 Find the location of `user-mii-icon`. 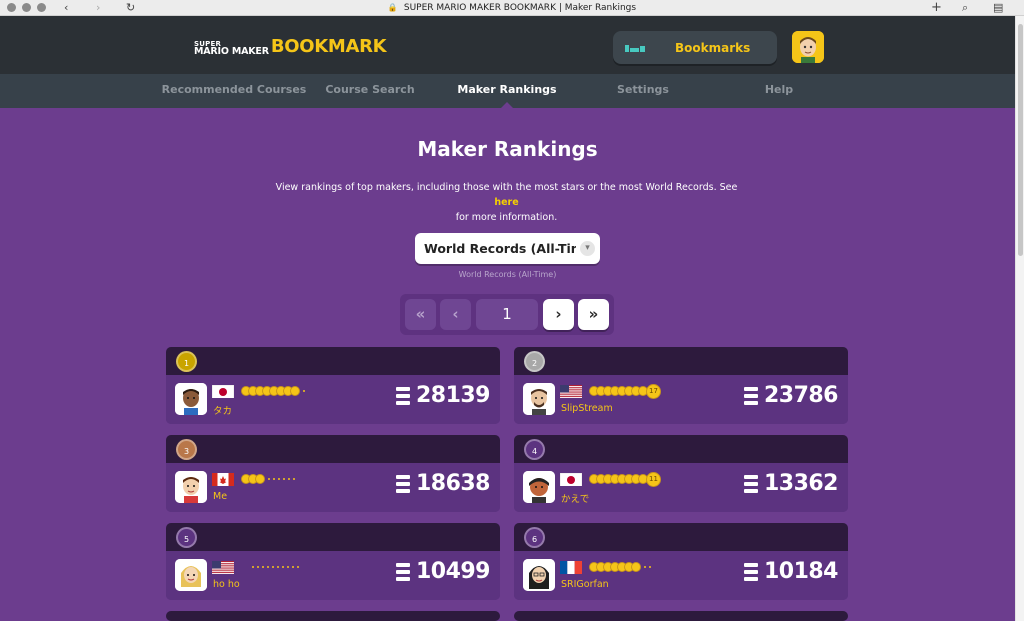

user-mii-icon is located at coordinates (808, 47).